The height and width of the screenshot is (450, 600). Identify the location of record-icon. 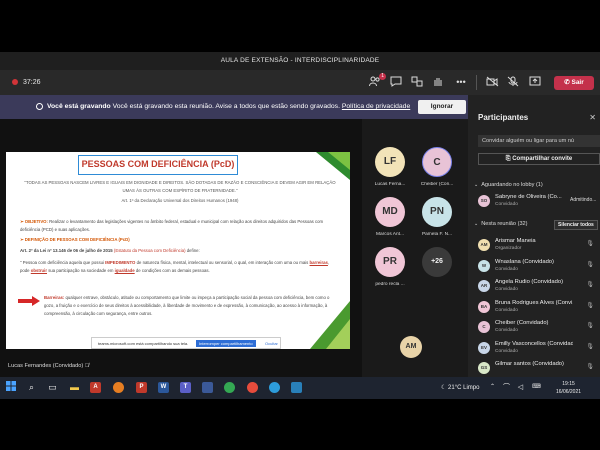
(39, 106).